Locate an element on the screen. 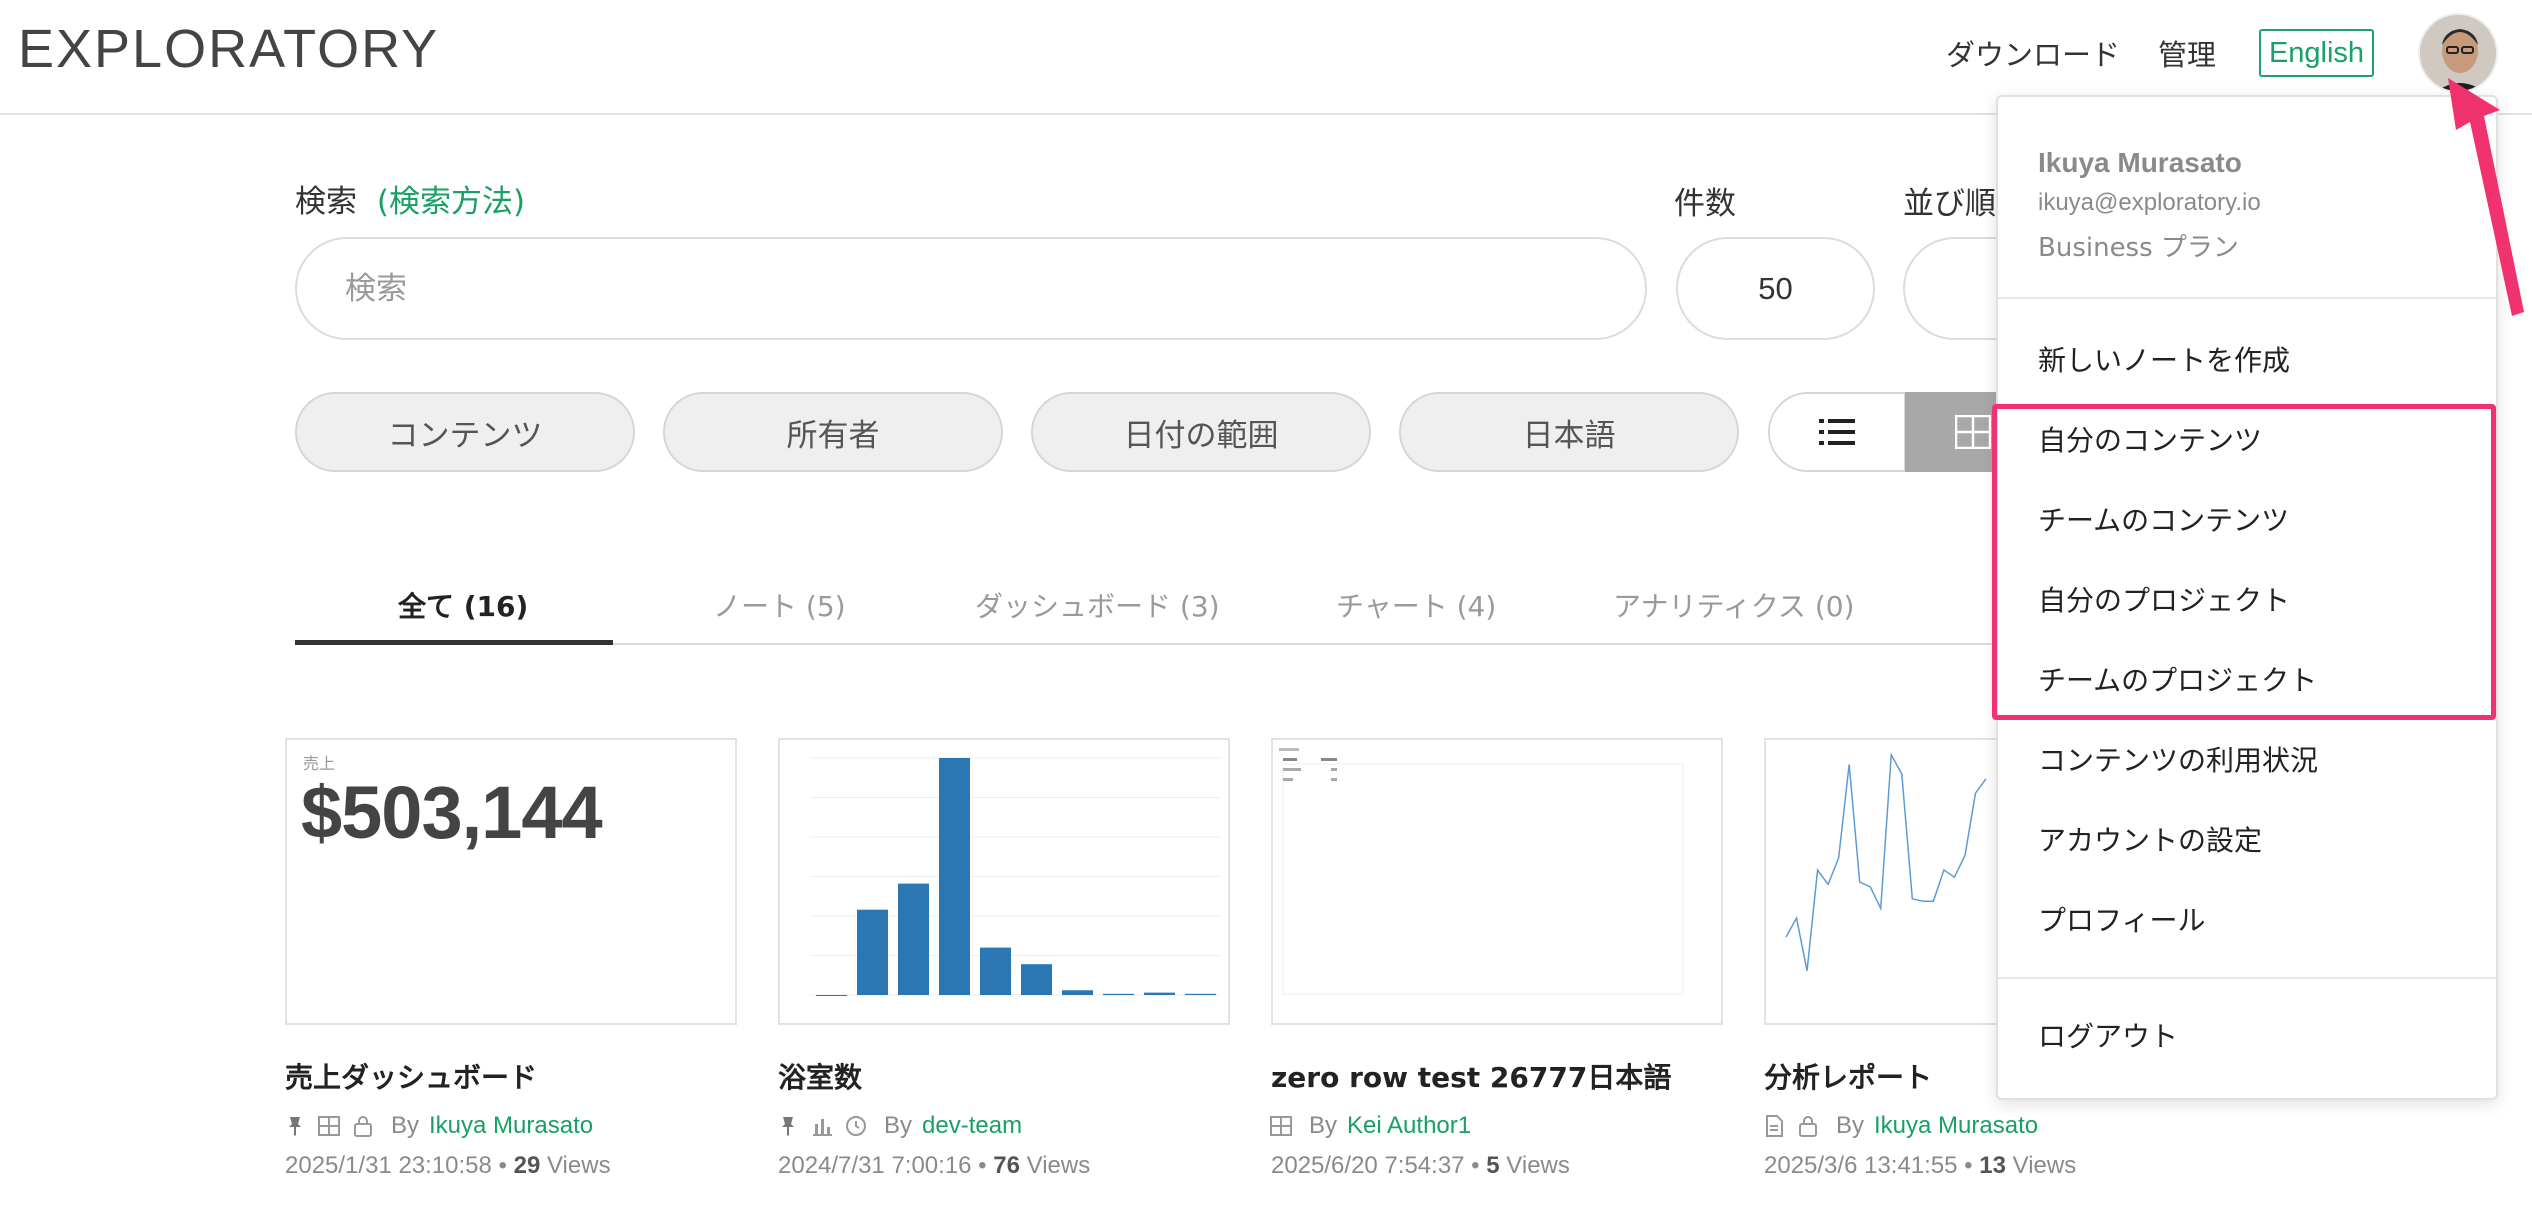  card-date: 2025/3/6 13:41:55 • 13 Views is located at coordinates (1920, 1165).